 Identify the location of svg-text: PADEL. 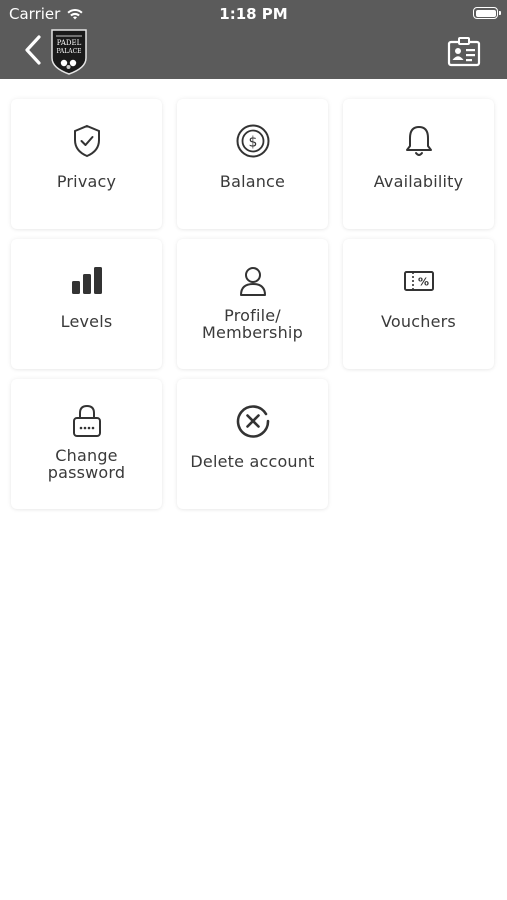
(69, 43).